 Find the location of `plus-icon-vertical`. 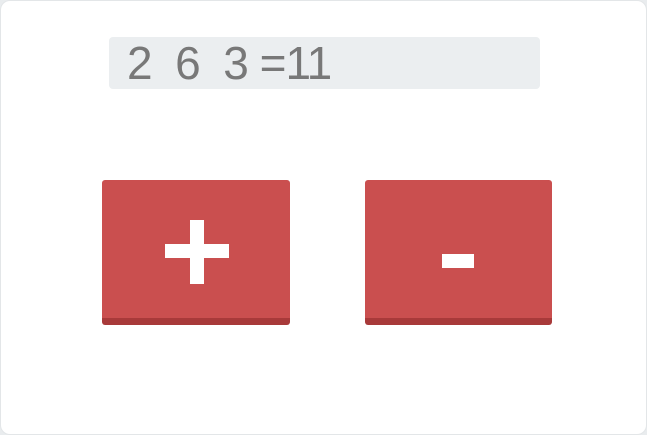

plus-icon-vertical is located at coordinates (197, 252).